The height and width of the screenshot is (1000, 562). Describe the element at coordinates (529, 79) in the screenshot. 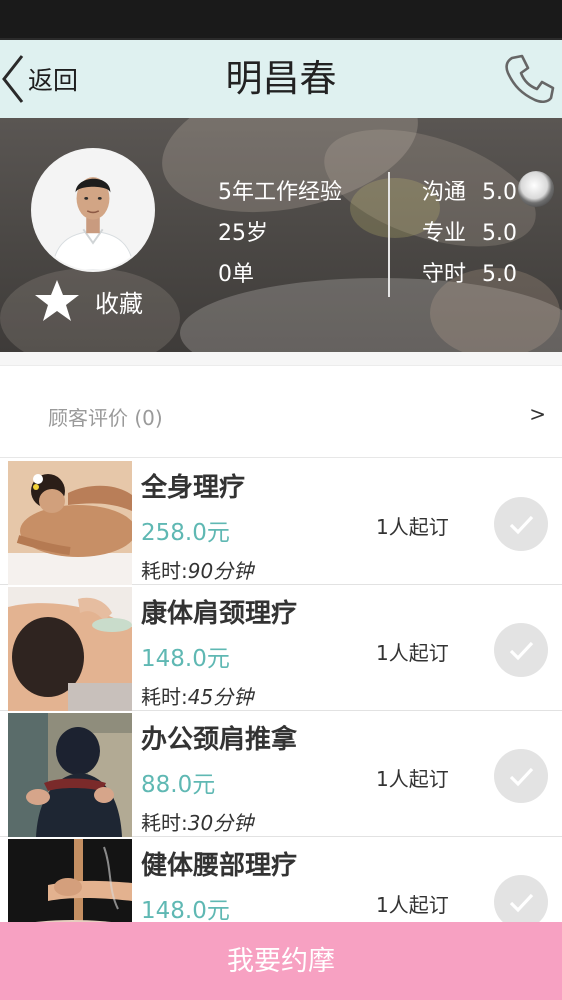

I see `phone-icon` at that location.